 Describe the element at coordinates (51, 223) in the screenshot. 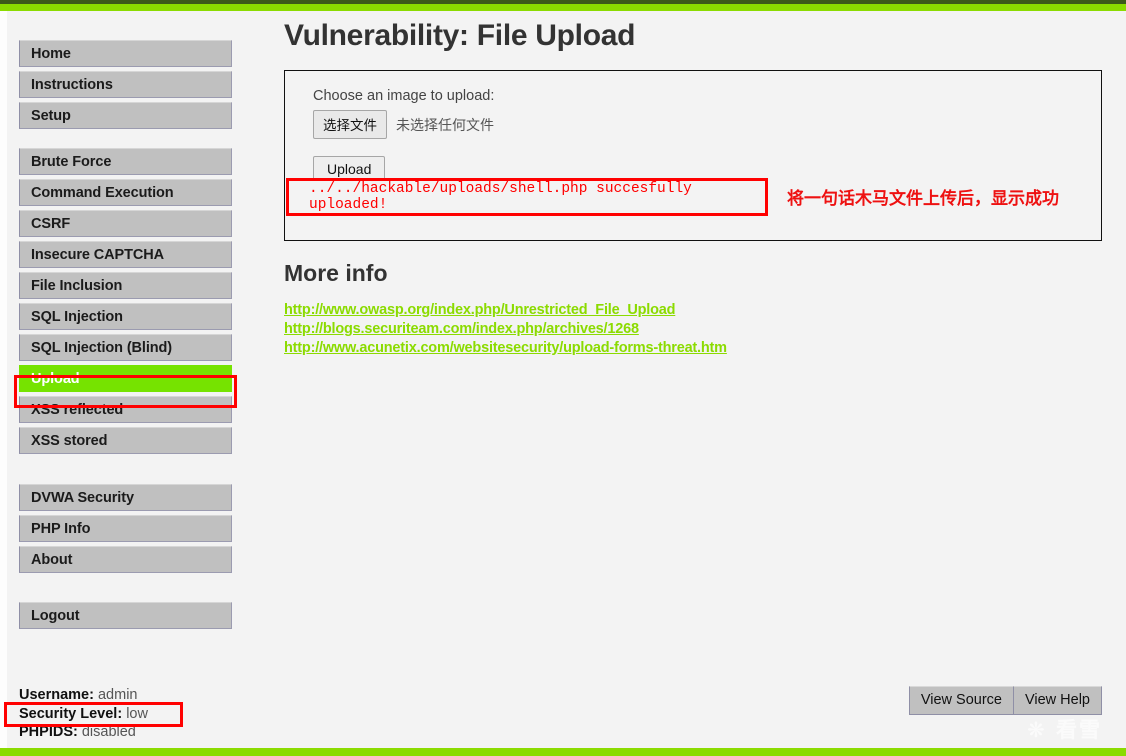

I see `sidebar-item-label: CSRF` at that location.